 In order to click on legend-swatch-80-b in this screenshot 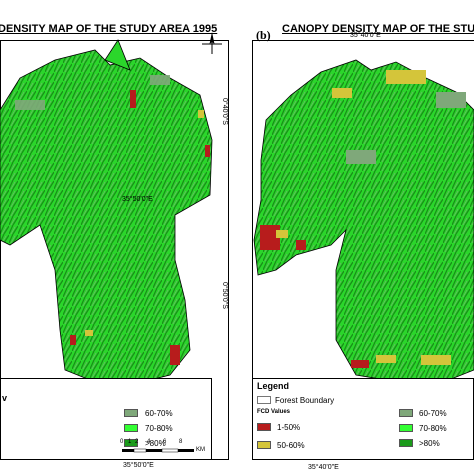, I will do `click(406, 443)`.